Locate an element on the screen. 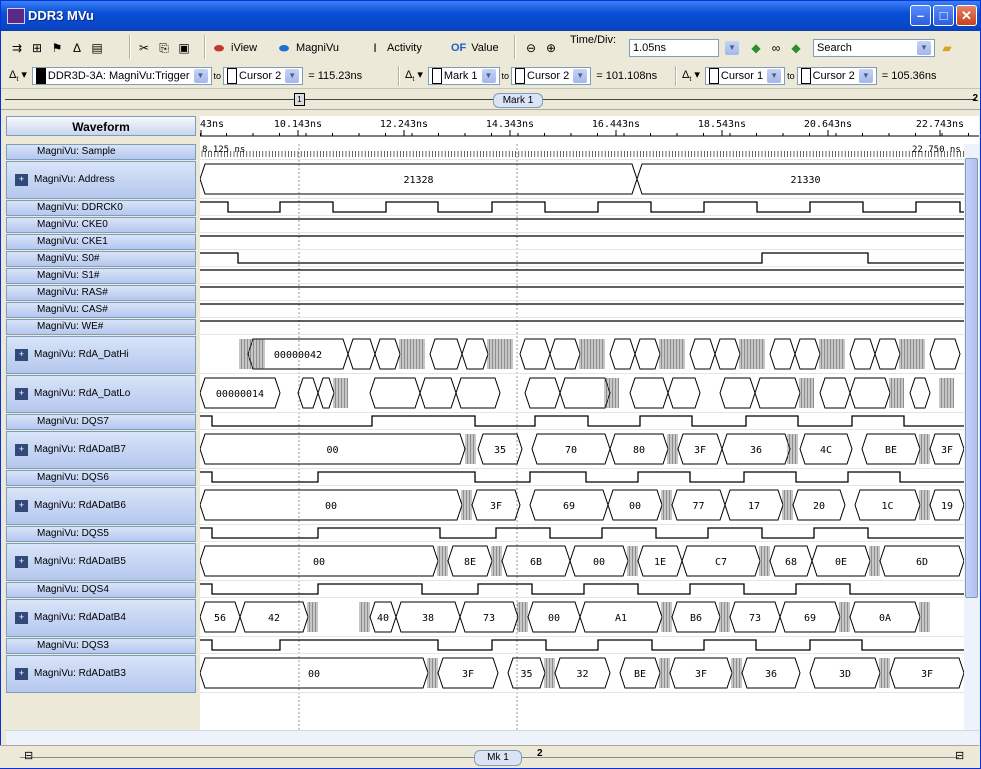 The height and width of the screenshot is (769, 981). lock-icon-right: ⊟ is located at coordinates (959, 755).